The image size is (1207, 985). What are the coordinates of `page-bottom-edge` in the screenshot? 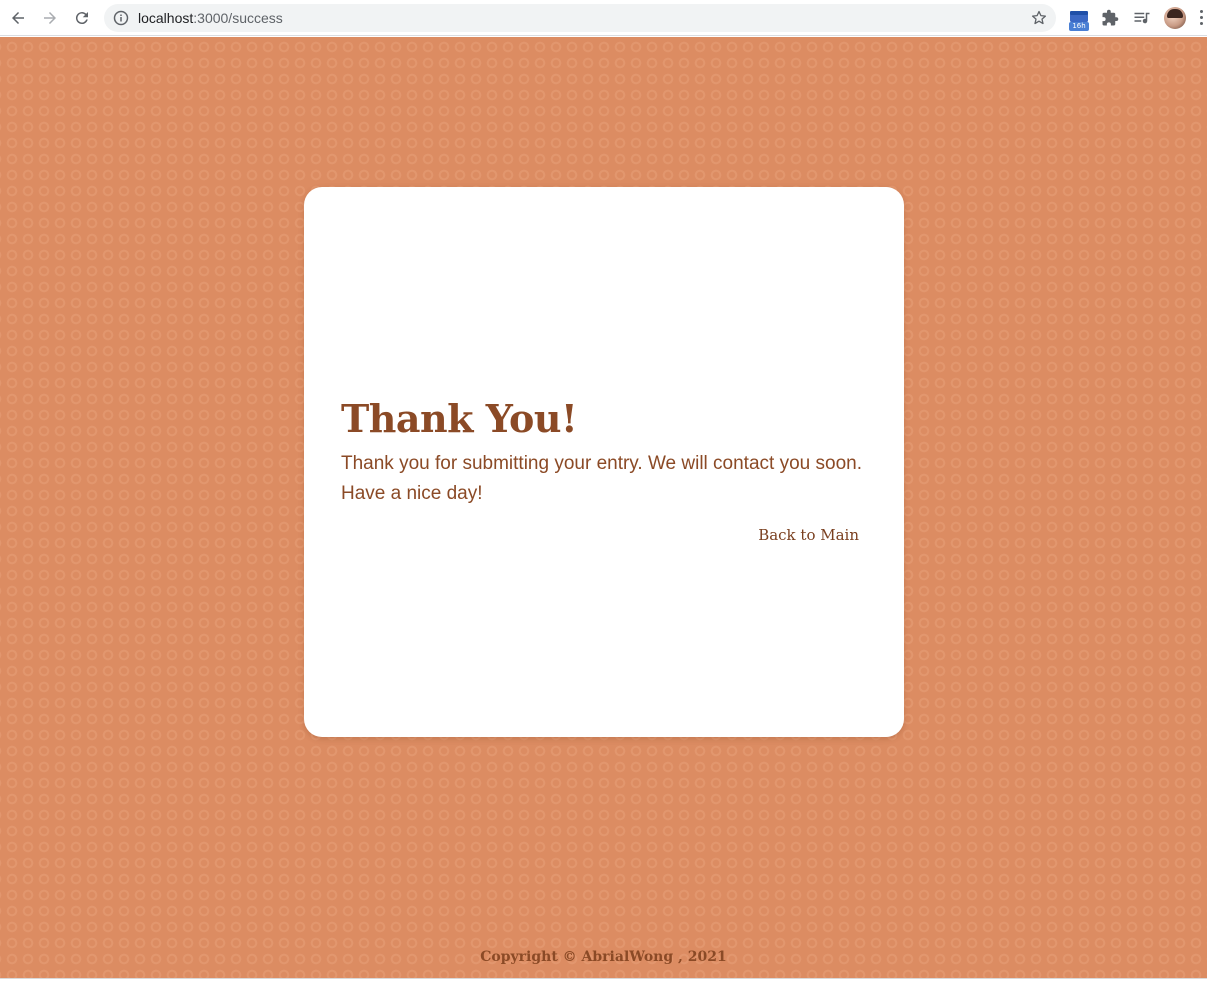 It's located at (603, 981).